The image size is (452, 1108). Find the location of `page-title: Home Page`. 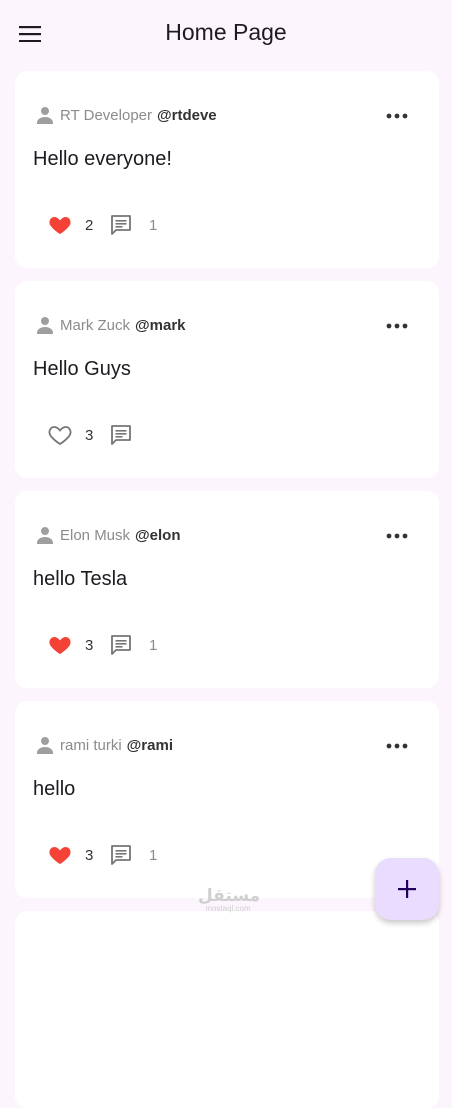

page-title: Home Page is located at coordinates (226, 32).